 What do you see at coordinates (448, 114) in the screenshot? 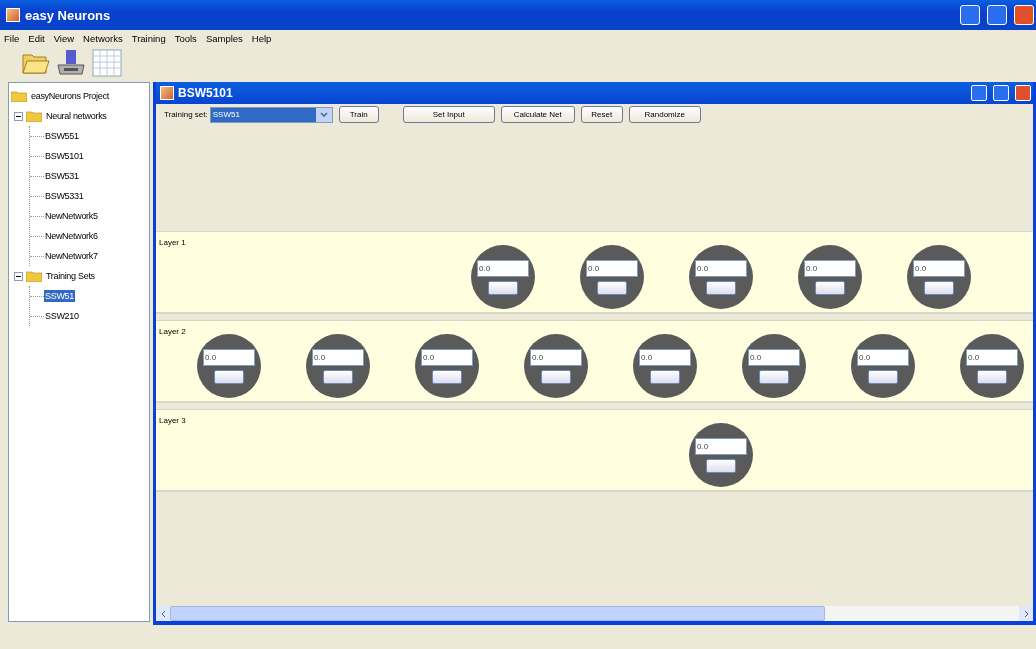
I see `toolbar-button: Set Input` at bounding box center [448, 114].